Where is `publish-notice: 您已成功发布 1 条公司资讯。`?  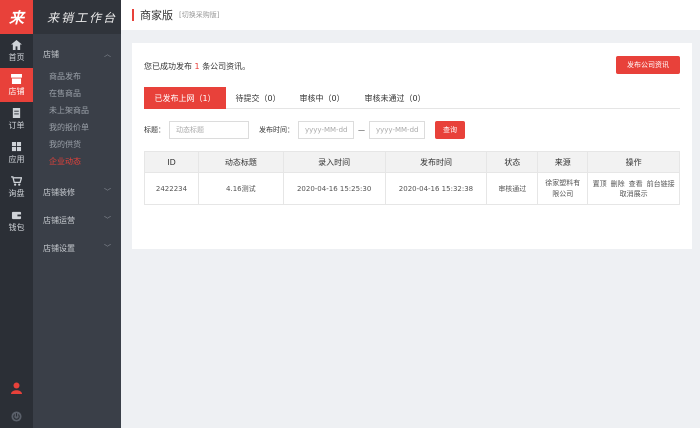
publish-notice: 您已成功发布 1 条公司资讯。 is located at coordinates (197, 66).